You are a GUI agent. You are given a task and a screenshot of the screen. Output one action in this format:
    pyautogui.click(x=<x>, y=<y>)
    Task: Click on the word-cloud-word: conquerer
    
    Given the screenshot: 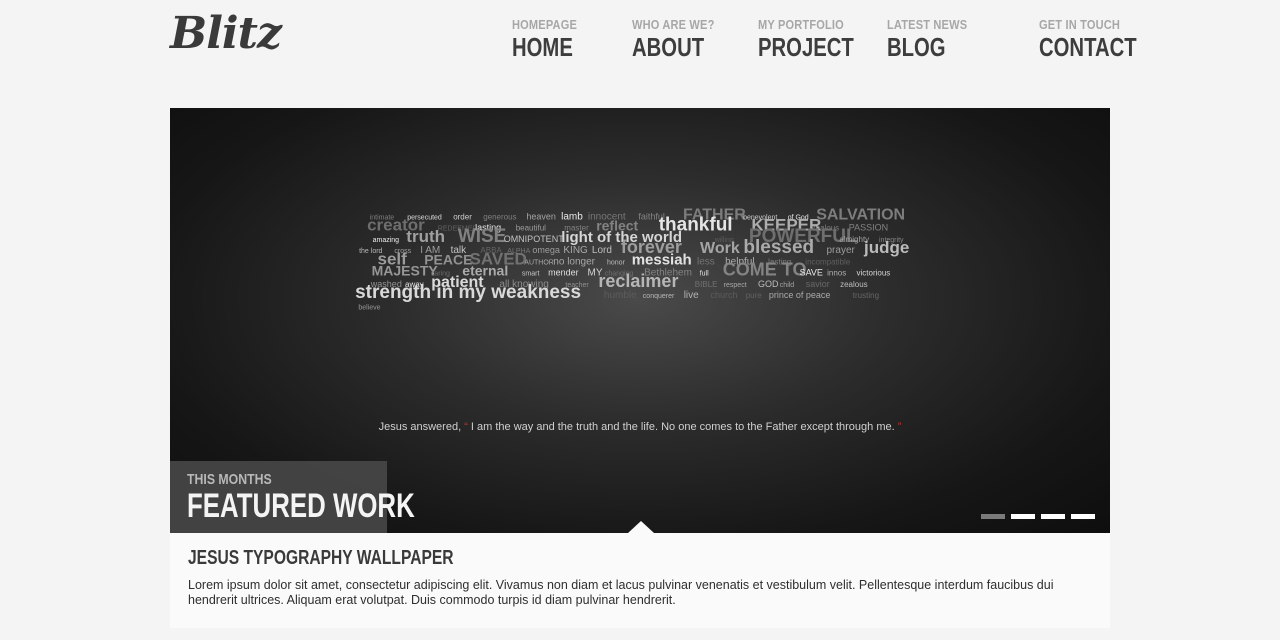 What is the action you would take?
    pyautogui.click(x=659, y=296)
    